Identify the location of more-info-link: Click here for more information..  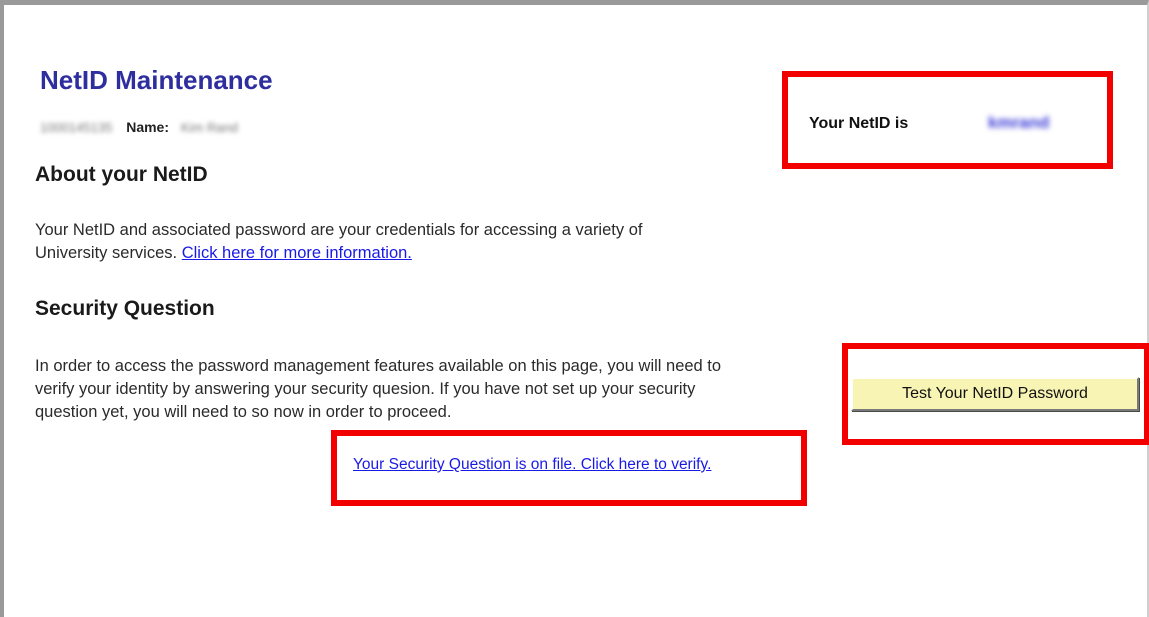
(297, 253).